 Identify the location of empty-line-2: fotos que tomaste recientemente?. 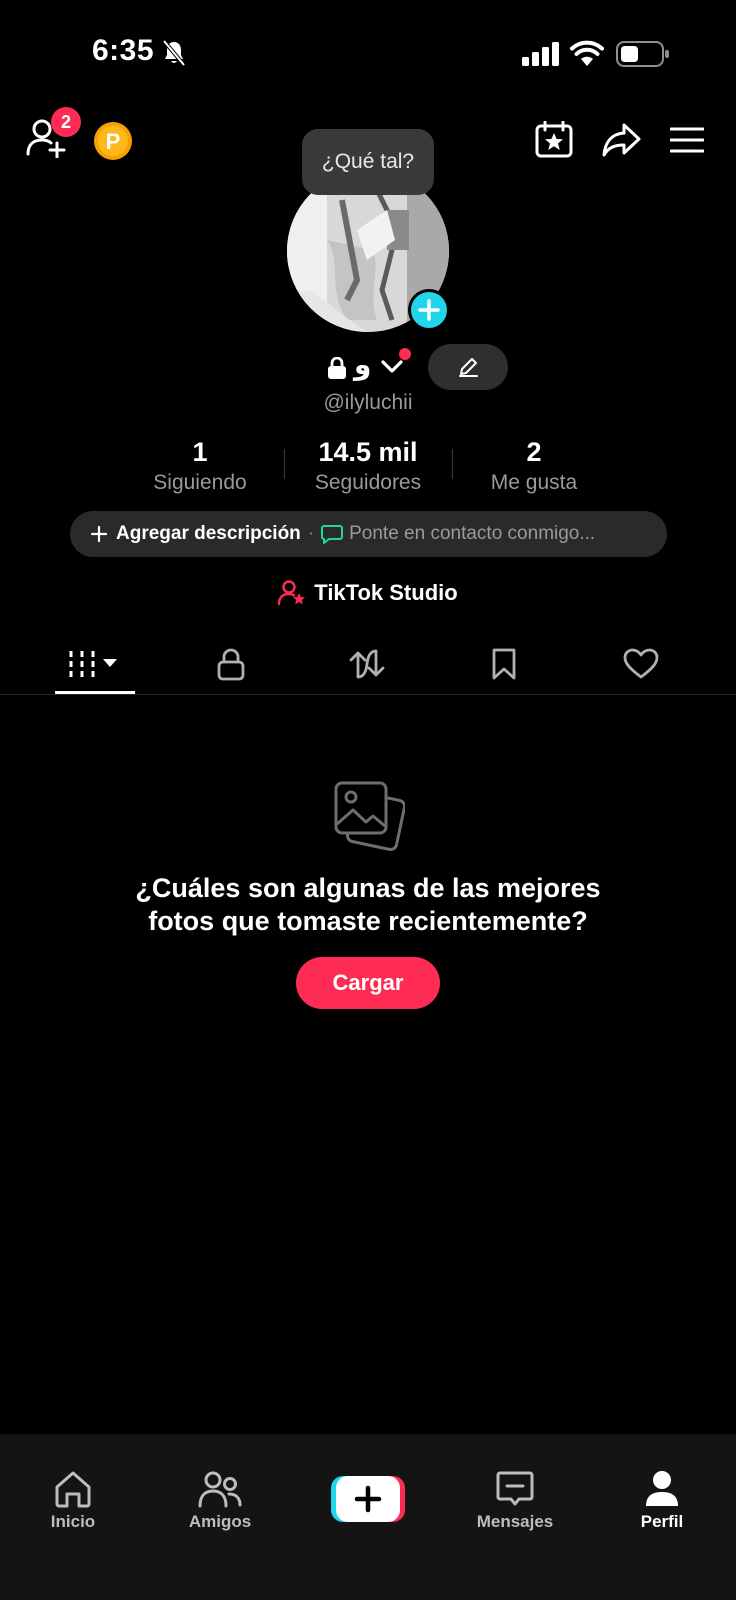
(368, 921).